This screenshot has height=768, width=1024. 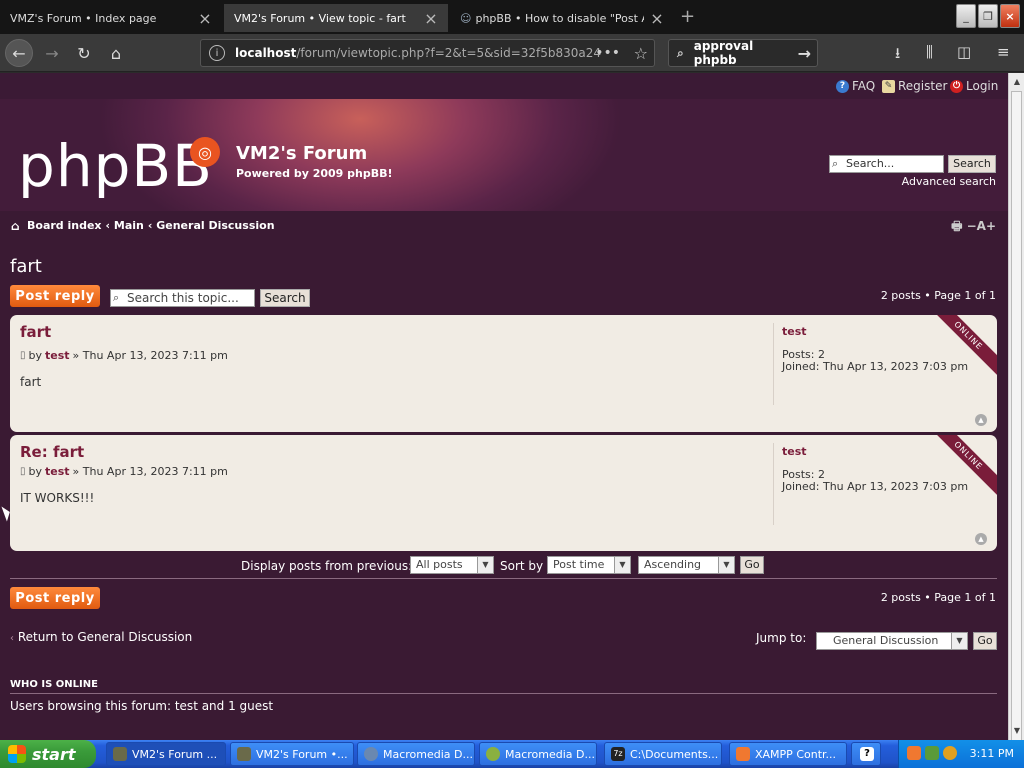 I want to click on divider, so click(x=503, y=693).